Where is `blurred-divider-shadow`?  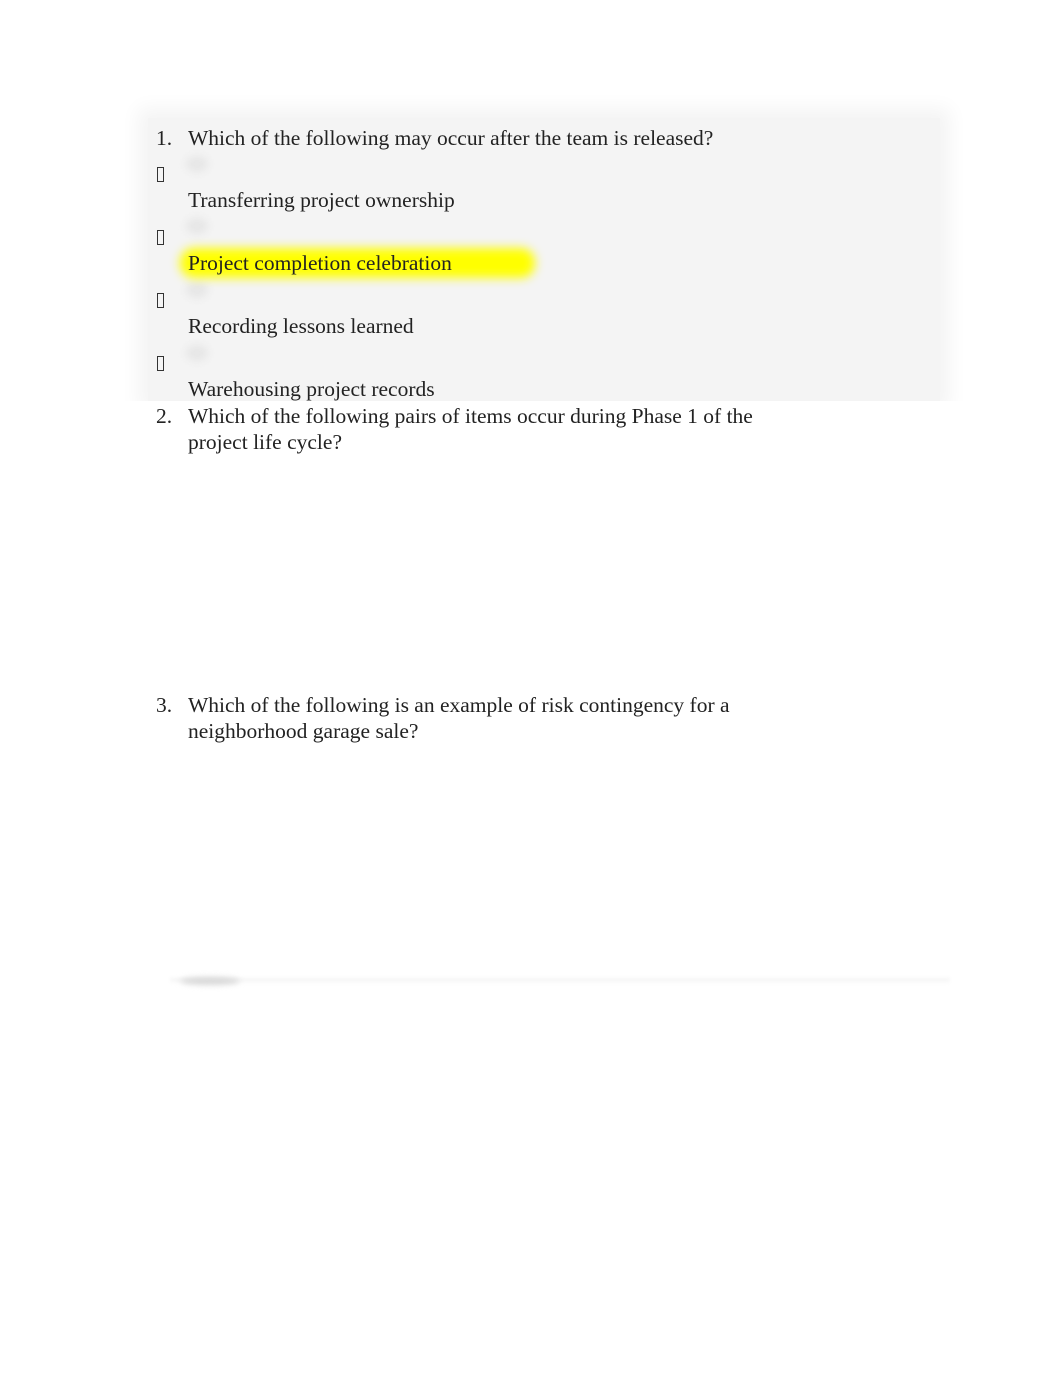 blurred-divider-shadow is located at coordinates (210, 981).